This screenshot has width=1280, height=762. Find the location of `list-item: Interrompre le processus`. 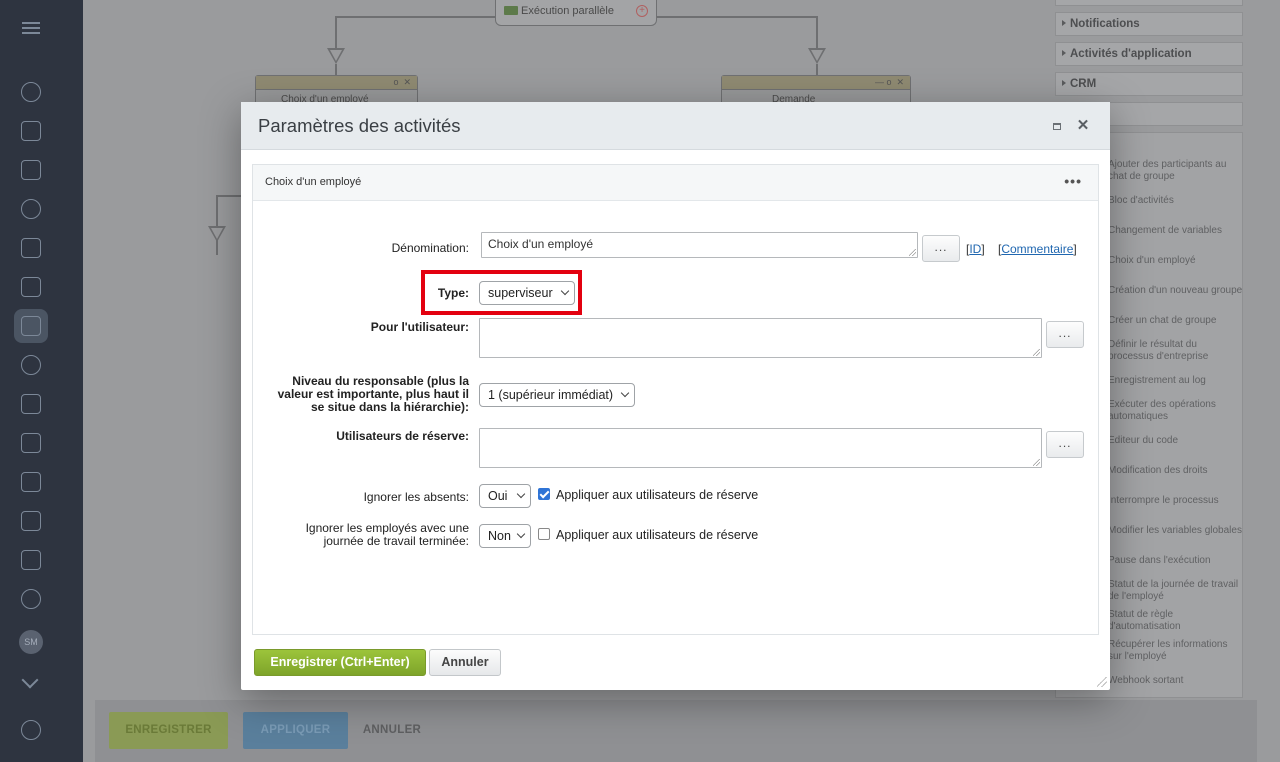

list-item: Interrompre le processus is located at coordinates (1176, 501).